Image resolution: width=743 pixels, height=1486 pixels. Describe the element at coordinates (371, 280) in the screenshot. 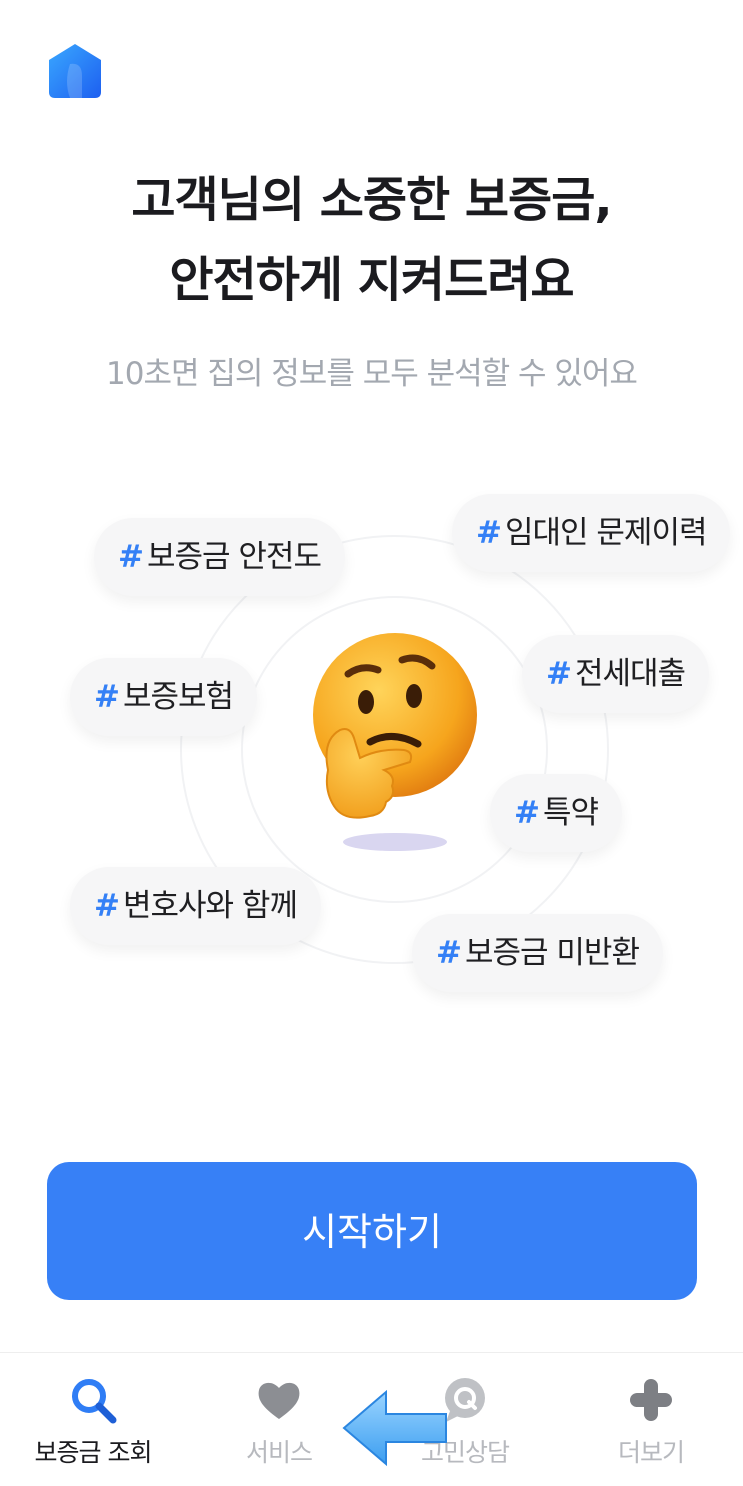

I see `headline-line-2: 안전하게 지켜드려요` at that location.